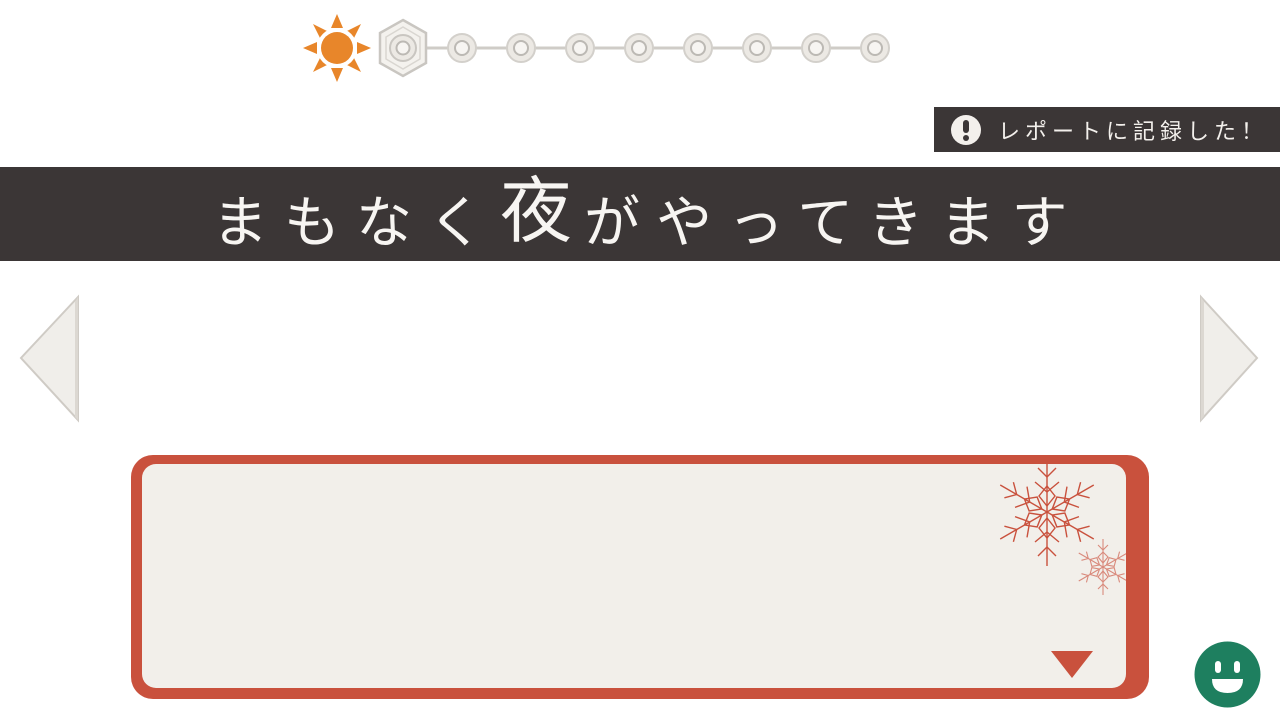  Describe the element at coordinates (1133, 132) in the screenshot. I see `report-notice-text: レポートに記録した！` at that location.